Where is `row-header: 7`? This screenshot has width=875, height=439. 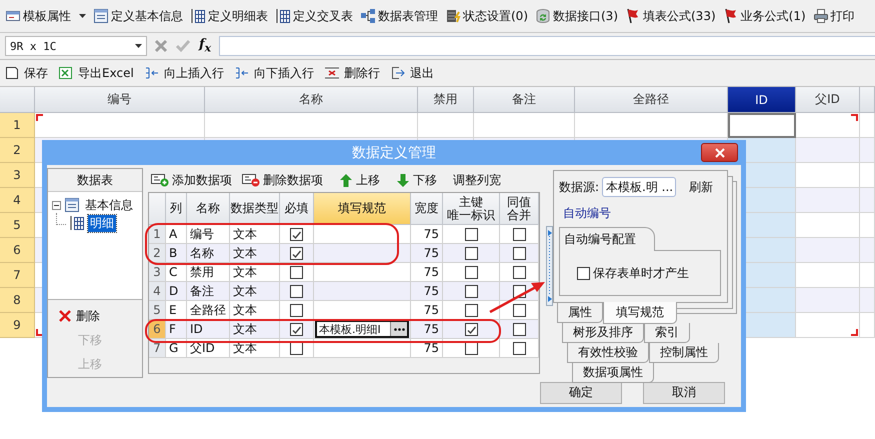 row-header: 7 is located at coordinates (17, 275).